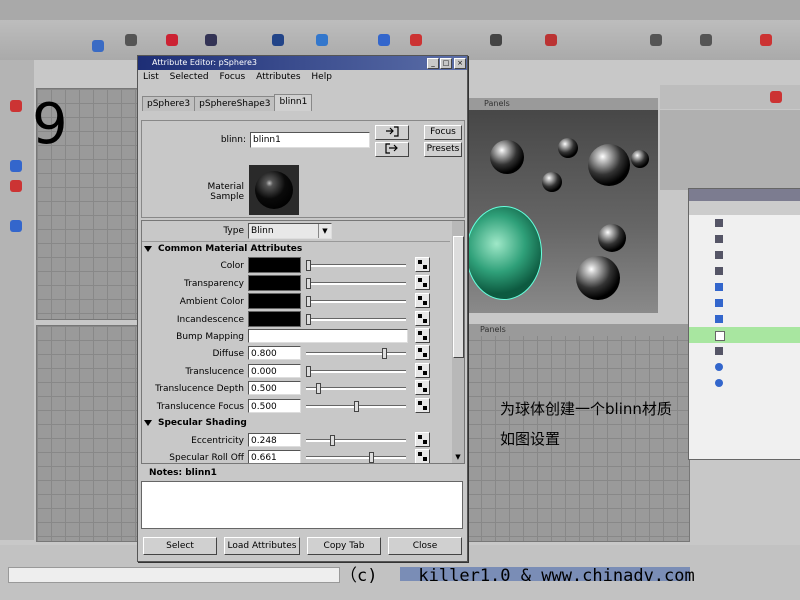 This screenshot has width=800, height=600. I want to click on load-attributes-button: Load Attributes, so click(262, 546).